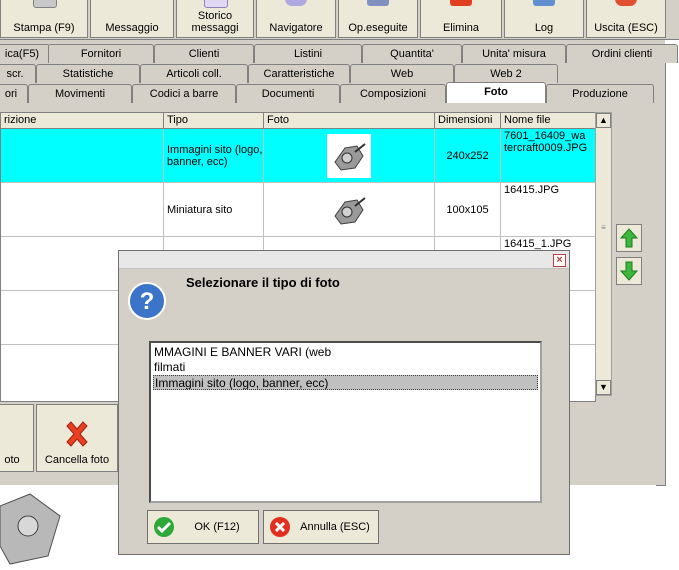 The image size is (679, 570). I want to click on arrow-down-icon, so click(629, 271).